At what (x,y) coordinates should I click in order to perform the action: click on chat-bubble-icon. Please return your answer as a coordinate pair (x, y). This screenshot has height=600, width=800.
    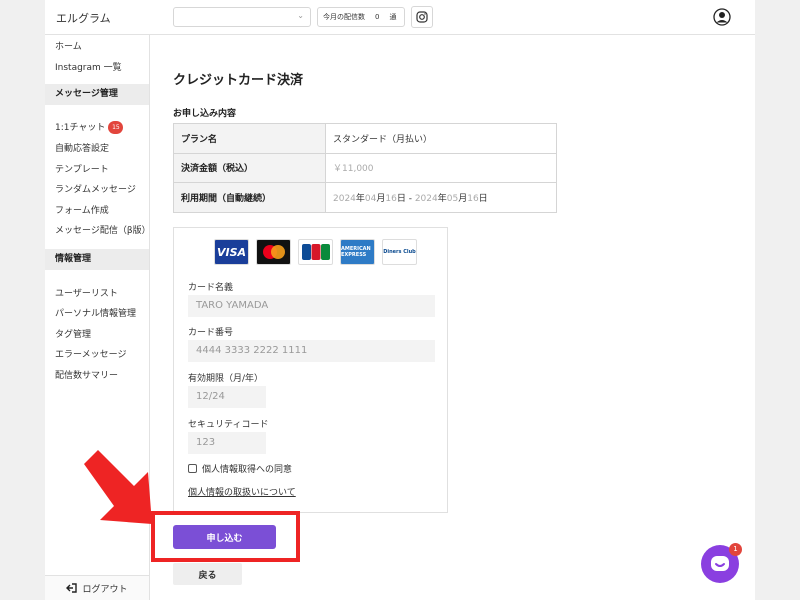
    Looking at the image, I should click on (720, 563).